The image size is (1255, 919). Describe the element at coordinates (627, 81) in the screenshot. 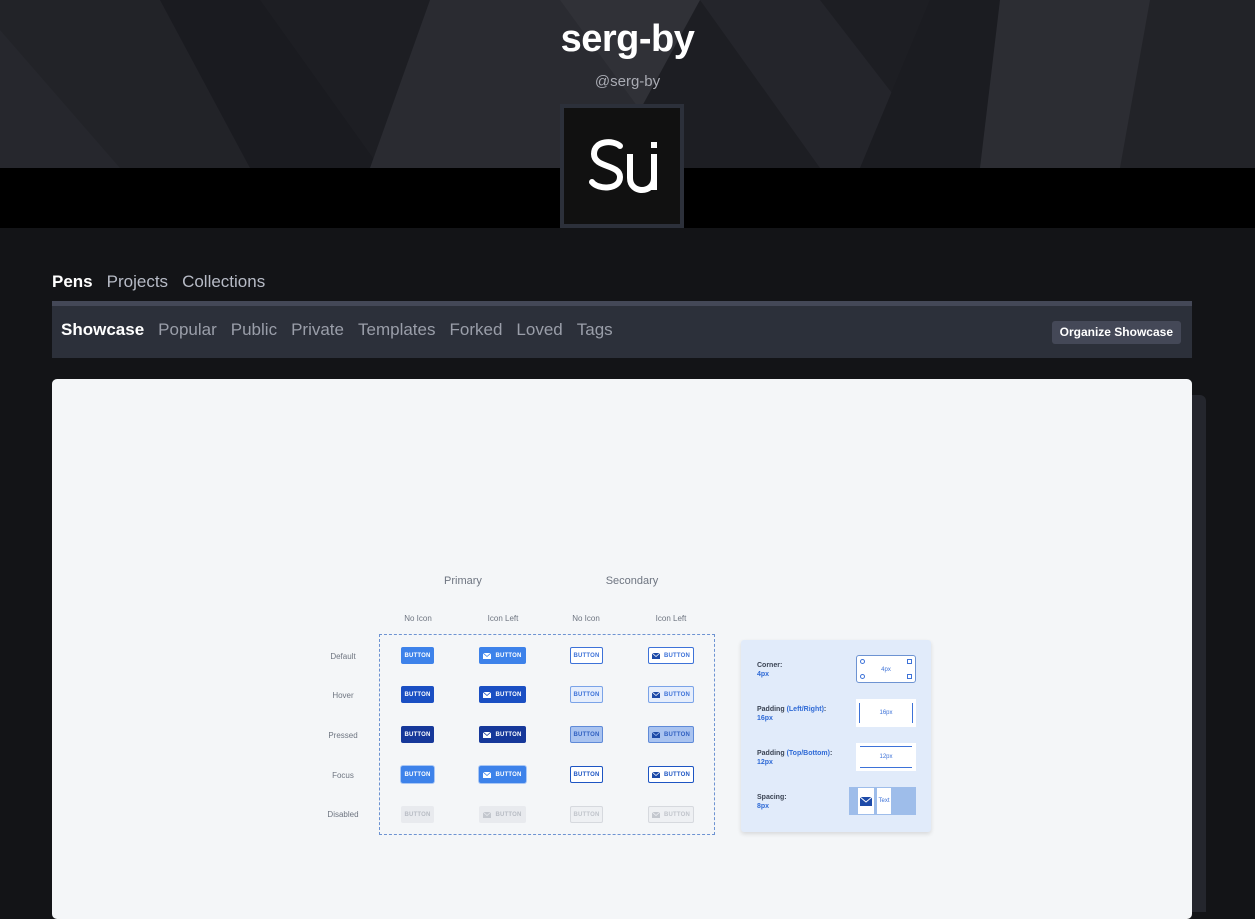

I see `profile-handle: @serg-by` at that location.